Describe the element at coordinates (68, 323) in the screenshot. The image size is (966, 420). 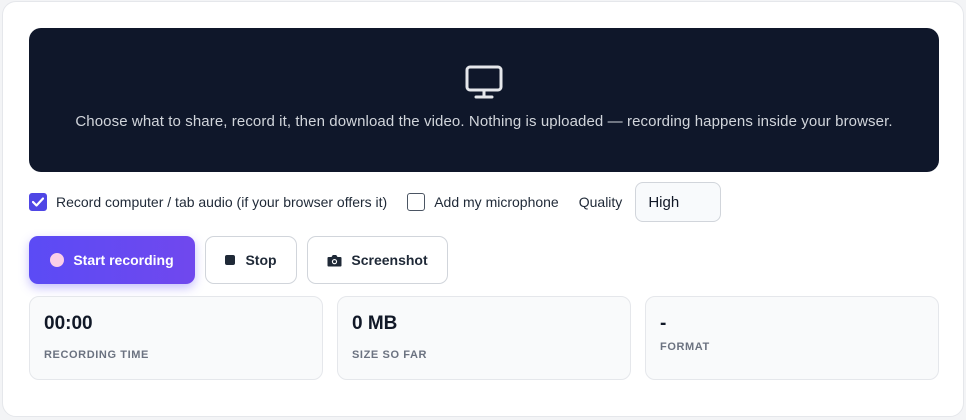
I see `stat-value: 00:00` at that location.